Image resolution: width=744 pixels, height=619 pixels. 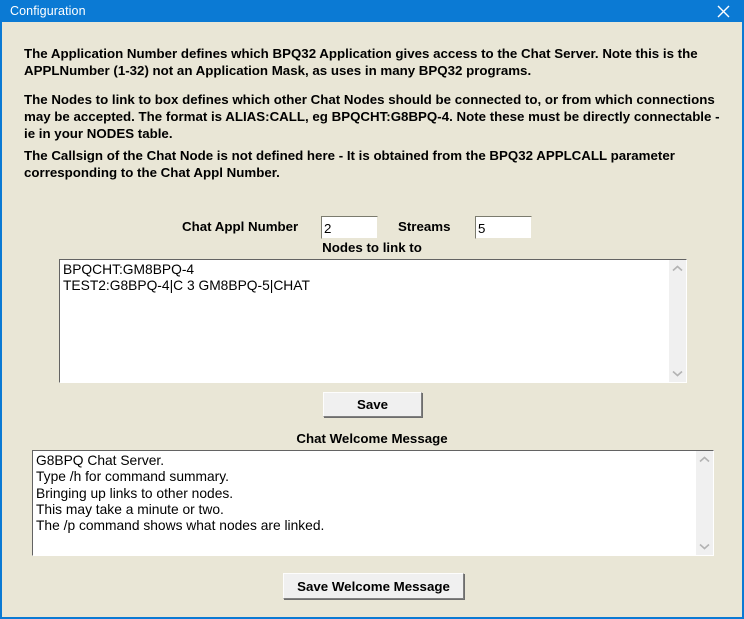 What do you see at coordinates (240, 226) in the screenshot?
I see `chat-appl-number-label: Chat Appl Number` at bounding box center [240, 226].